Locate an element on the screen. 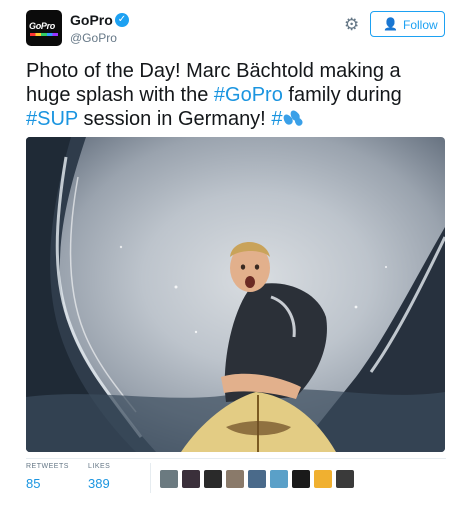 This screenshot has height=508, width=463. likes-count: 389 is located at coordinates (99, 483).